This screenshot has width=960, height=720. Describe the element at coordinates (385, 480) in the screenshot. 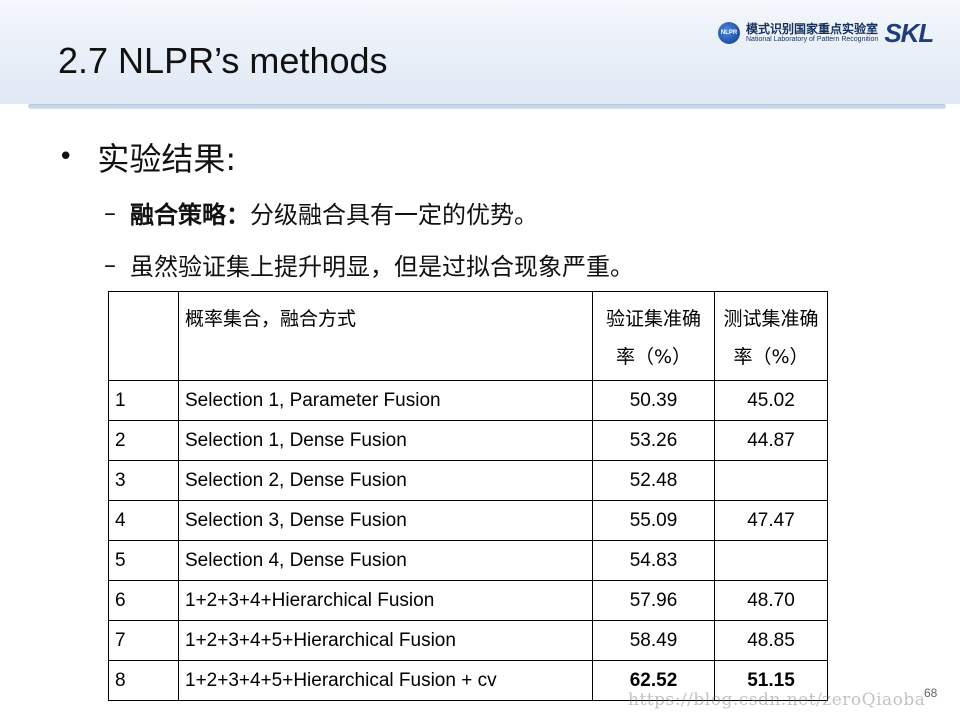

I see `row-method: Selection 2, Dense Fusion` at that location.